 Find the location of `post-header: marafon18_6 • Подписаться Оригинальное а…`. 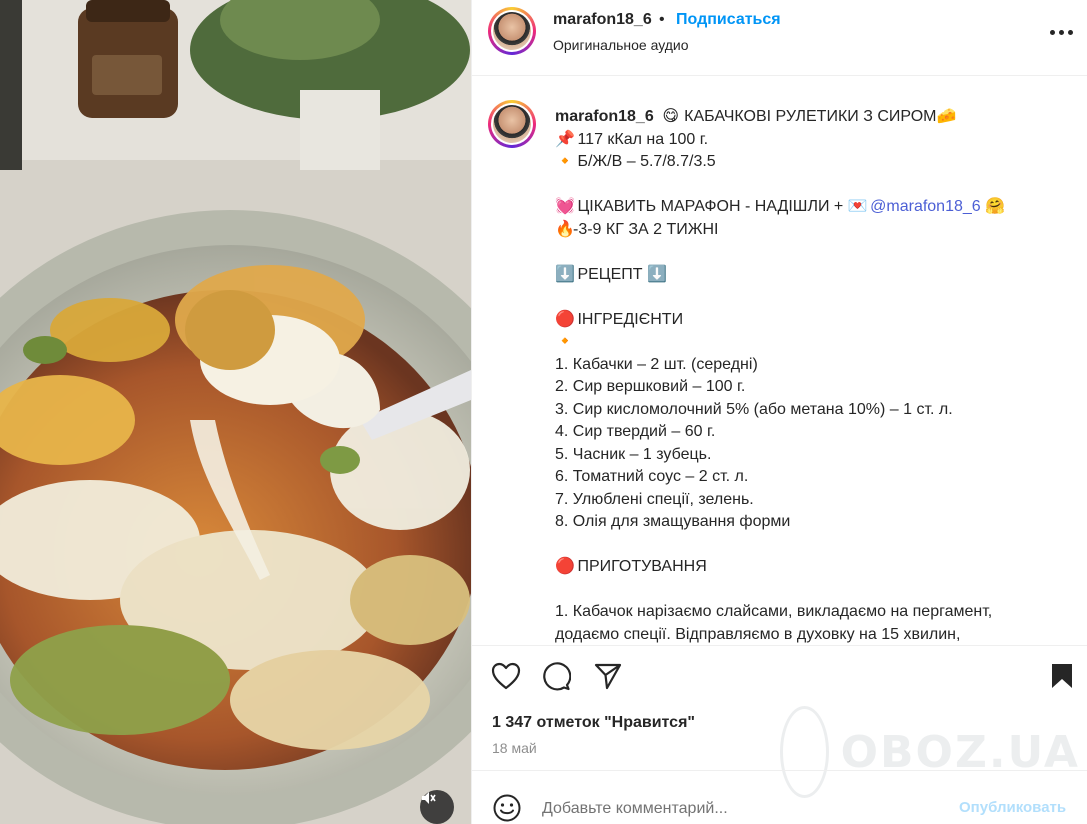

post-header: marafon18_6 • Подписаться Оригинальное а… is located at coordinates (779, 38).